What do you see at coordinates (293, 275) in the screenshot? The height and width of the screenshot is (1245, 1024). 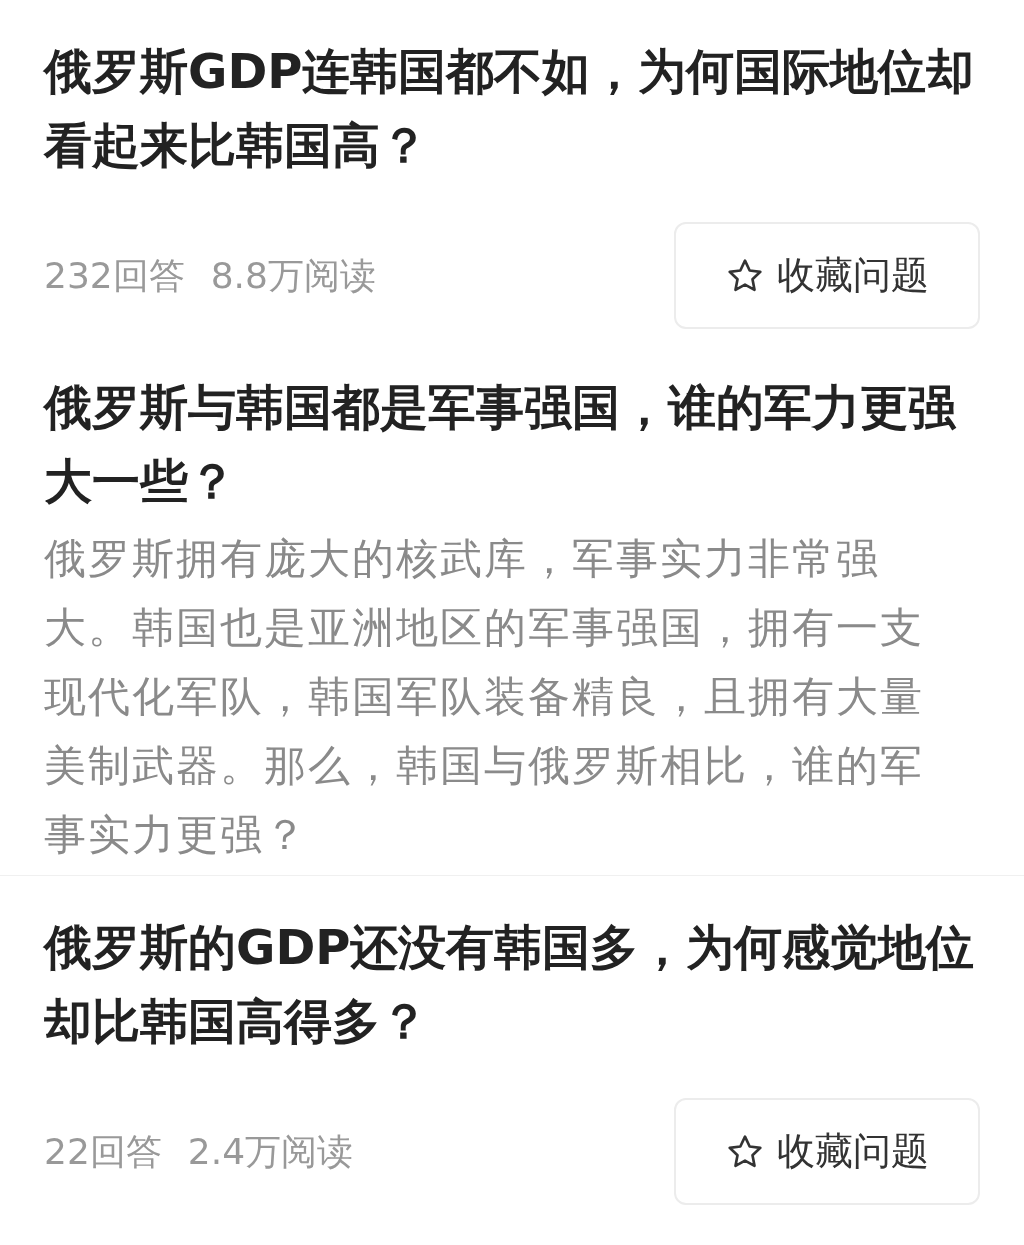 I see `read-count: 8.8万阅读` at bounding box center [293, 275].